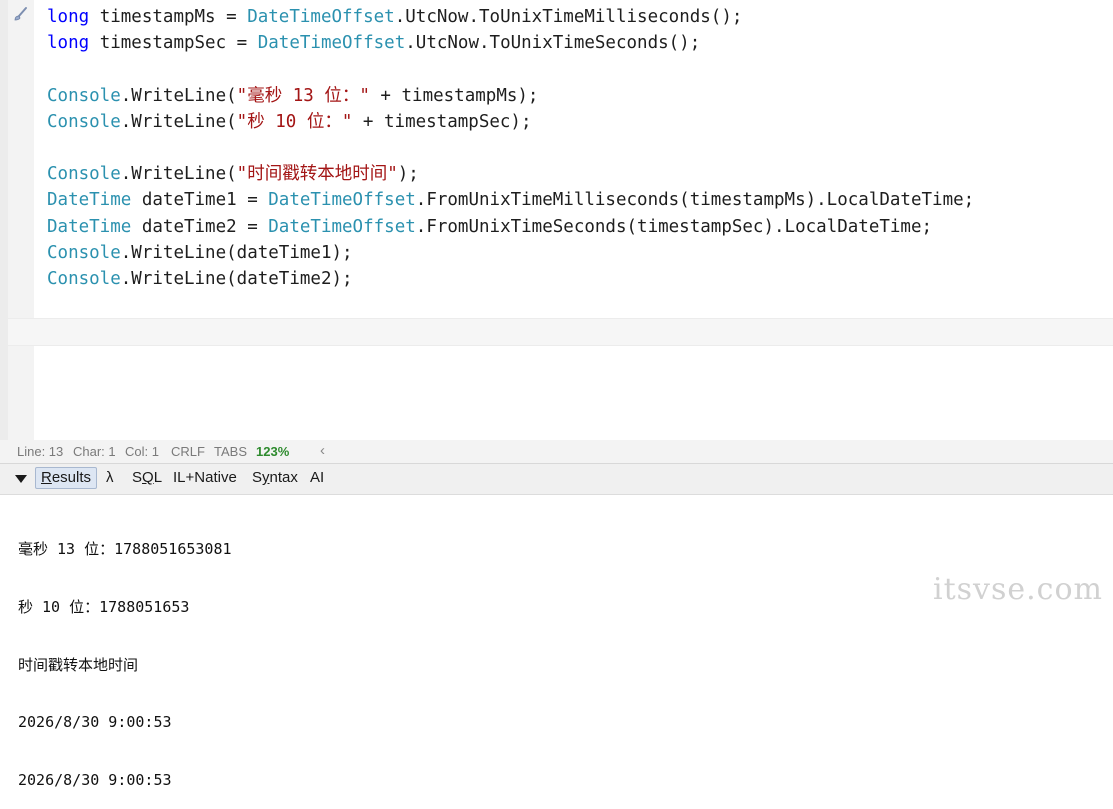  Describe the element at coordinates (510, 279) in the screenshot. I see `code-line: Console.WriteLine(dateTime2);` at that location.